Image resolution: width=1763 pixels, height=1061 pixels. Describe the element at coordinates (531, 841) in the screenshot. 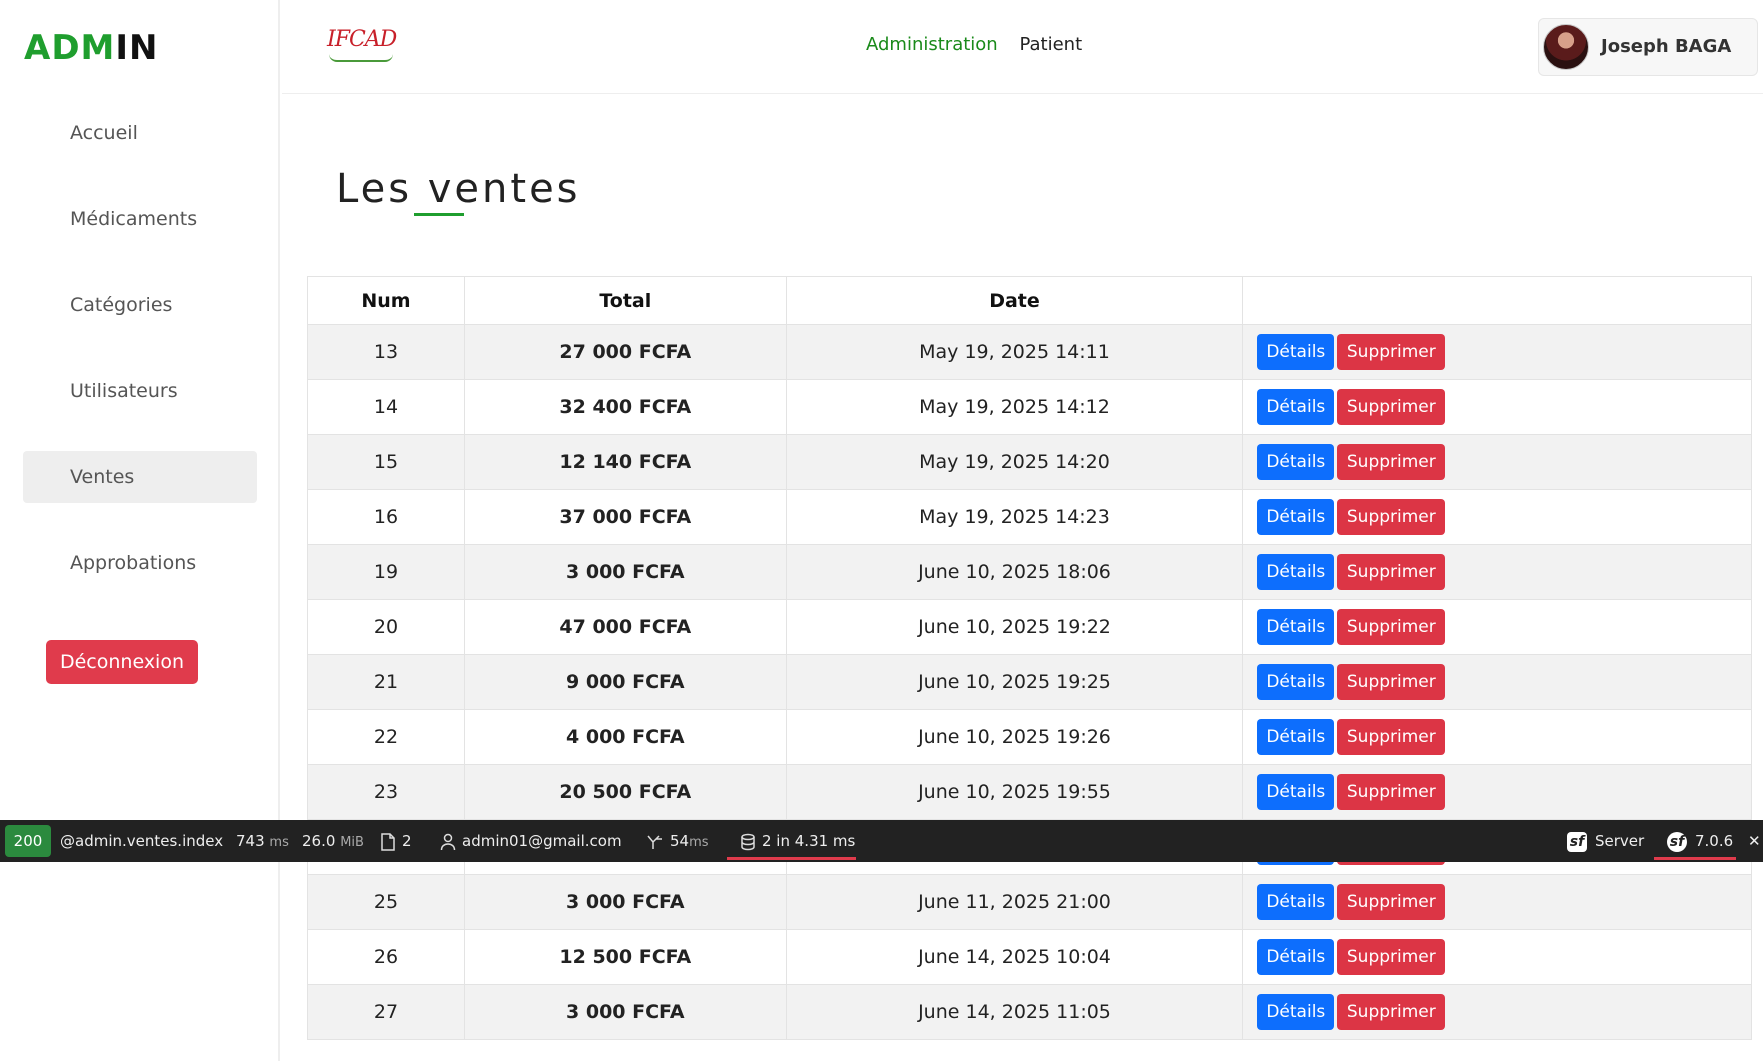

I see `user-panel: admin01@gmail.com` at that location.